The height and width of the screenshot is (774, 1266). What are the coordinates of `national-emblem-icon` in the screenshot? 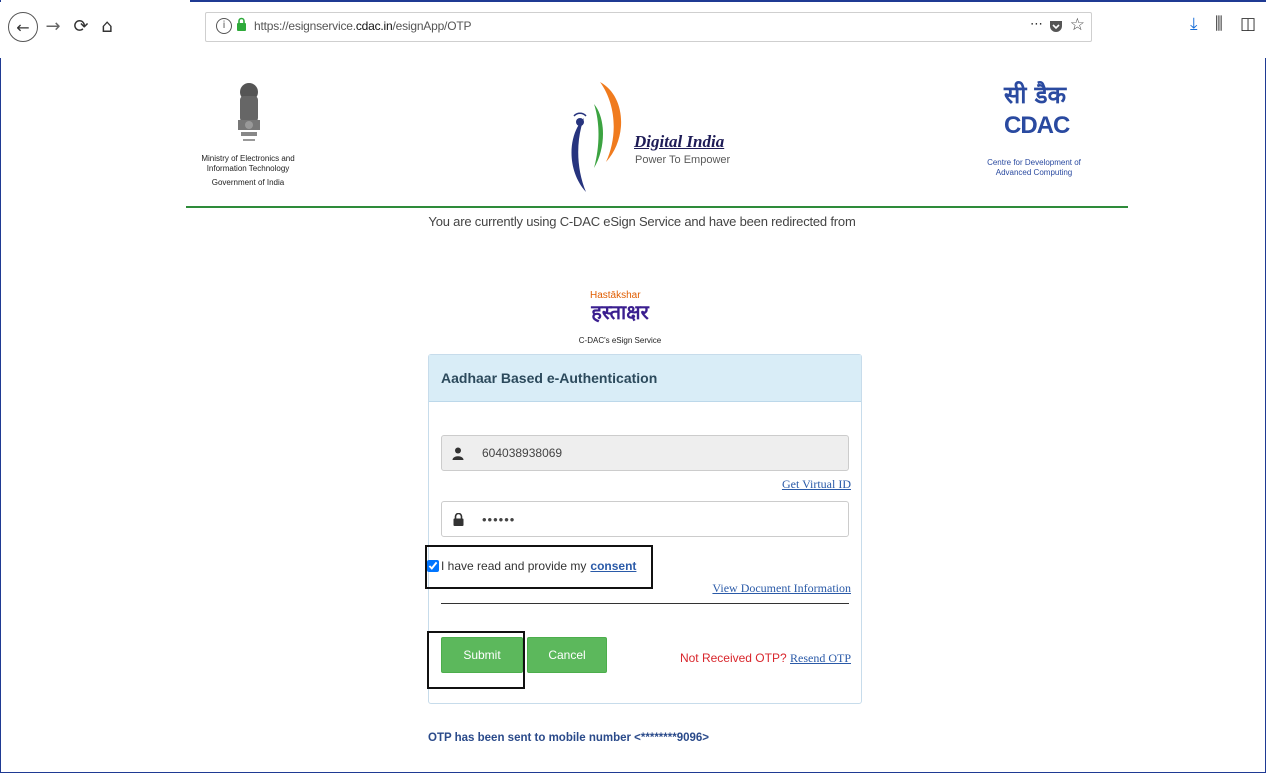 It's located at (249, 112).